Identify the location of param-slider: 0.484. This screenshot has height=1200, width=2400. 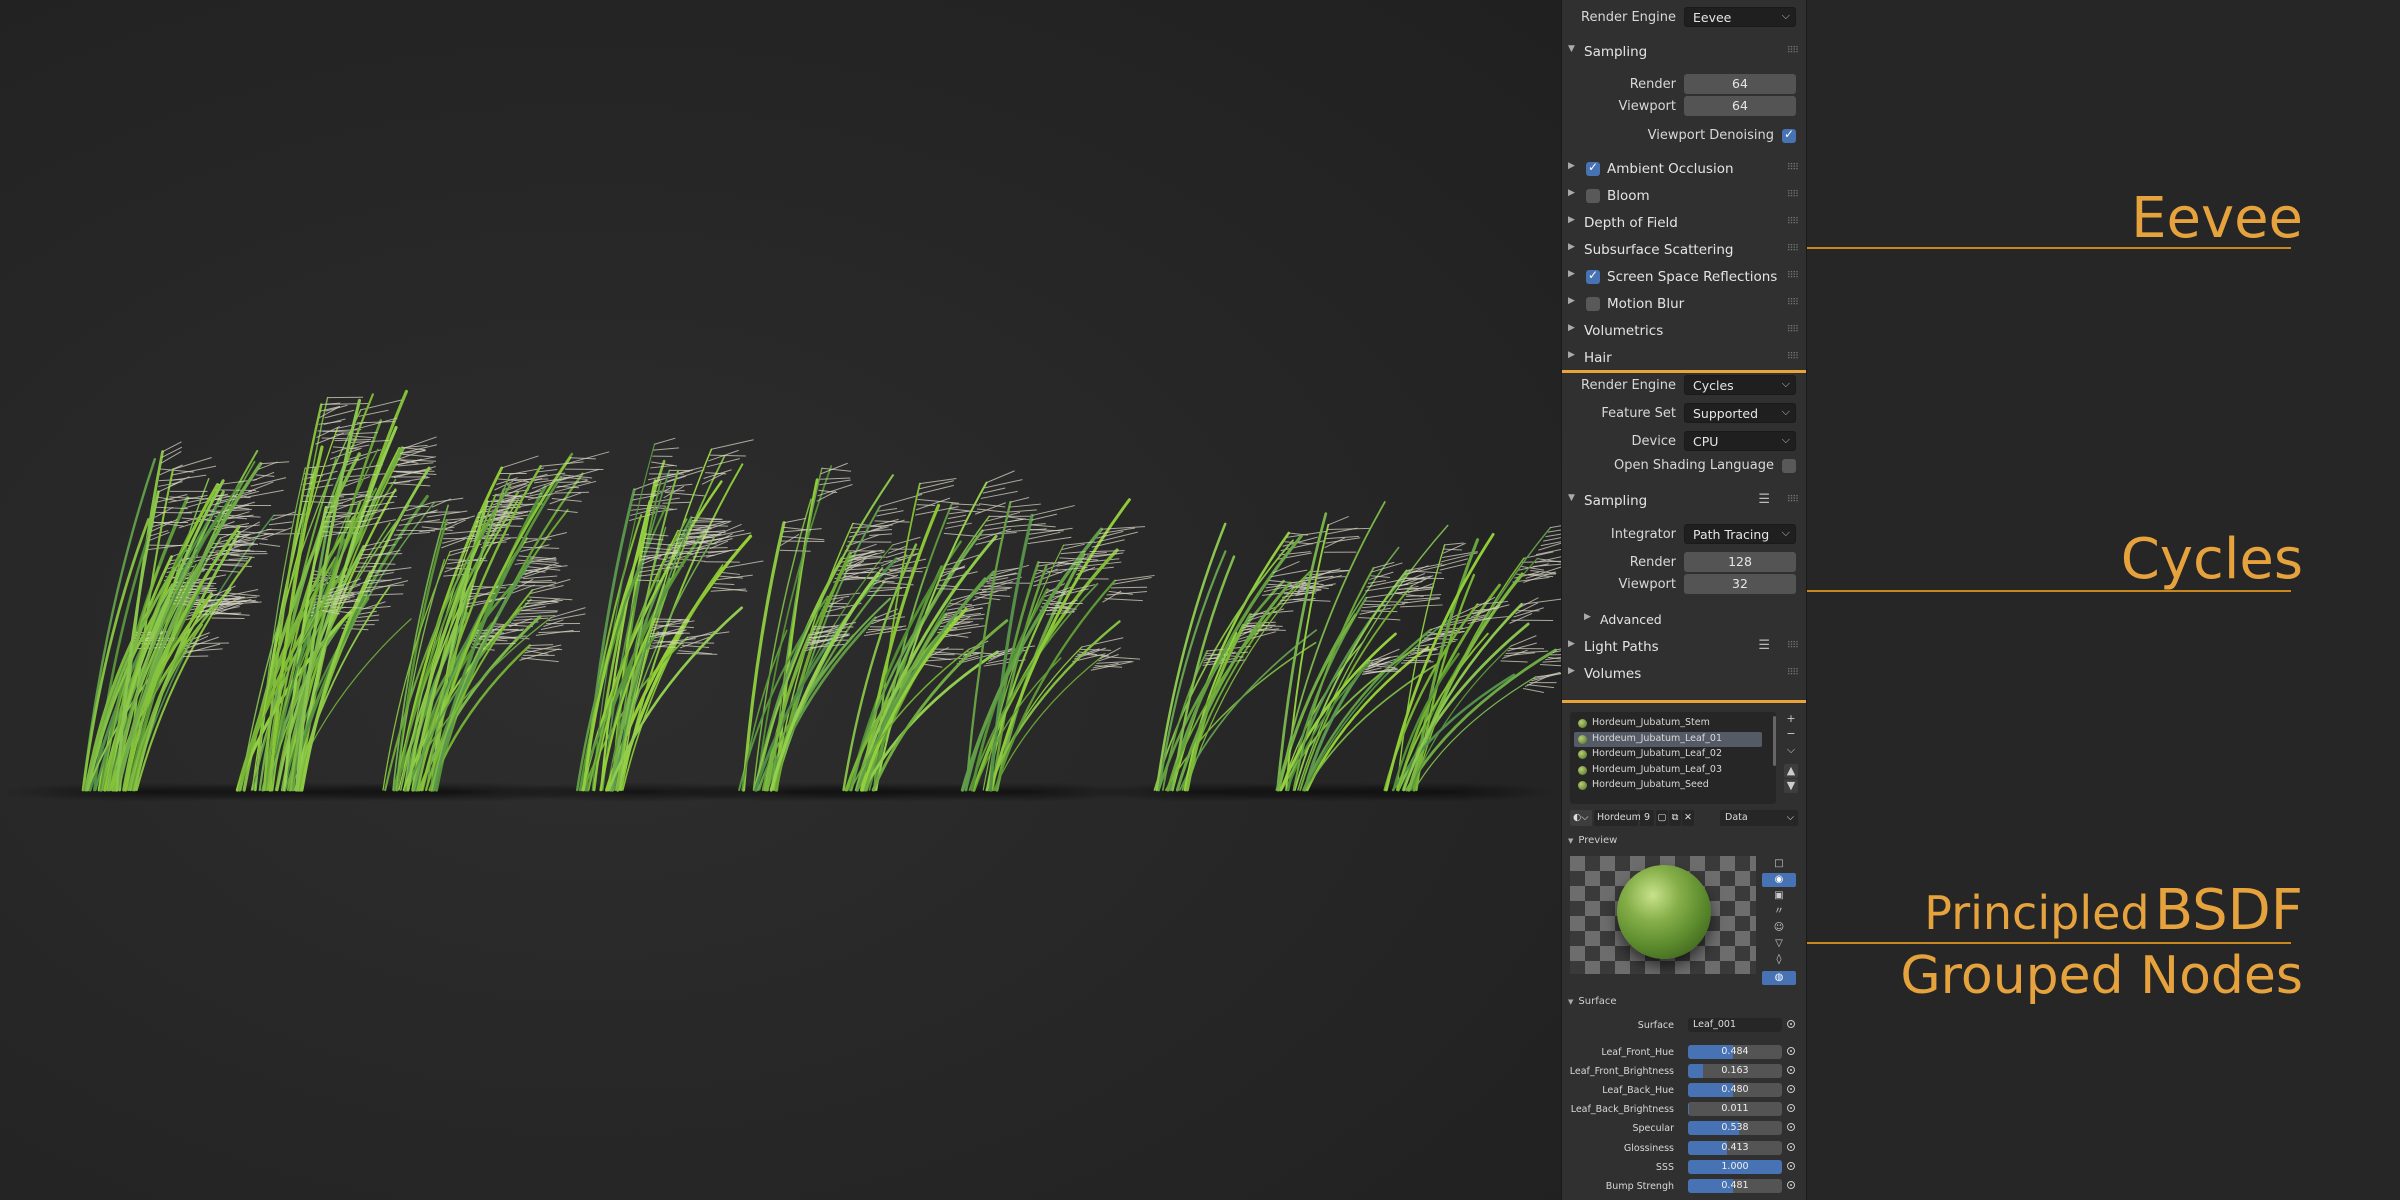
(1735, 1052).